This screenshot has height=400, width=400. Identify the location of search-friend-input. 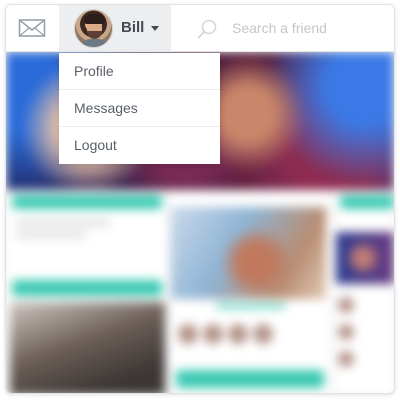
(307, 28).